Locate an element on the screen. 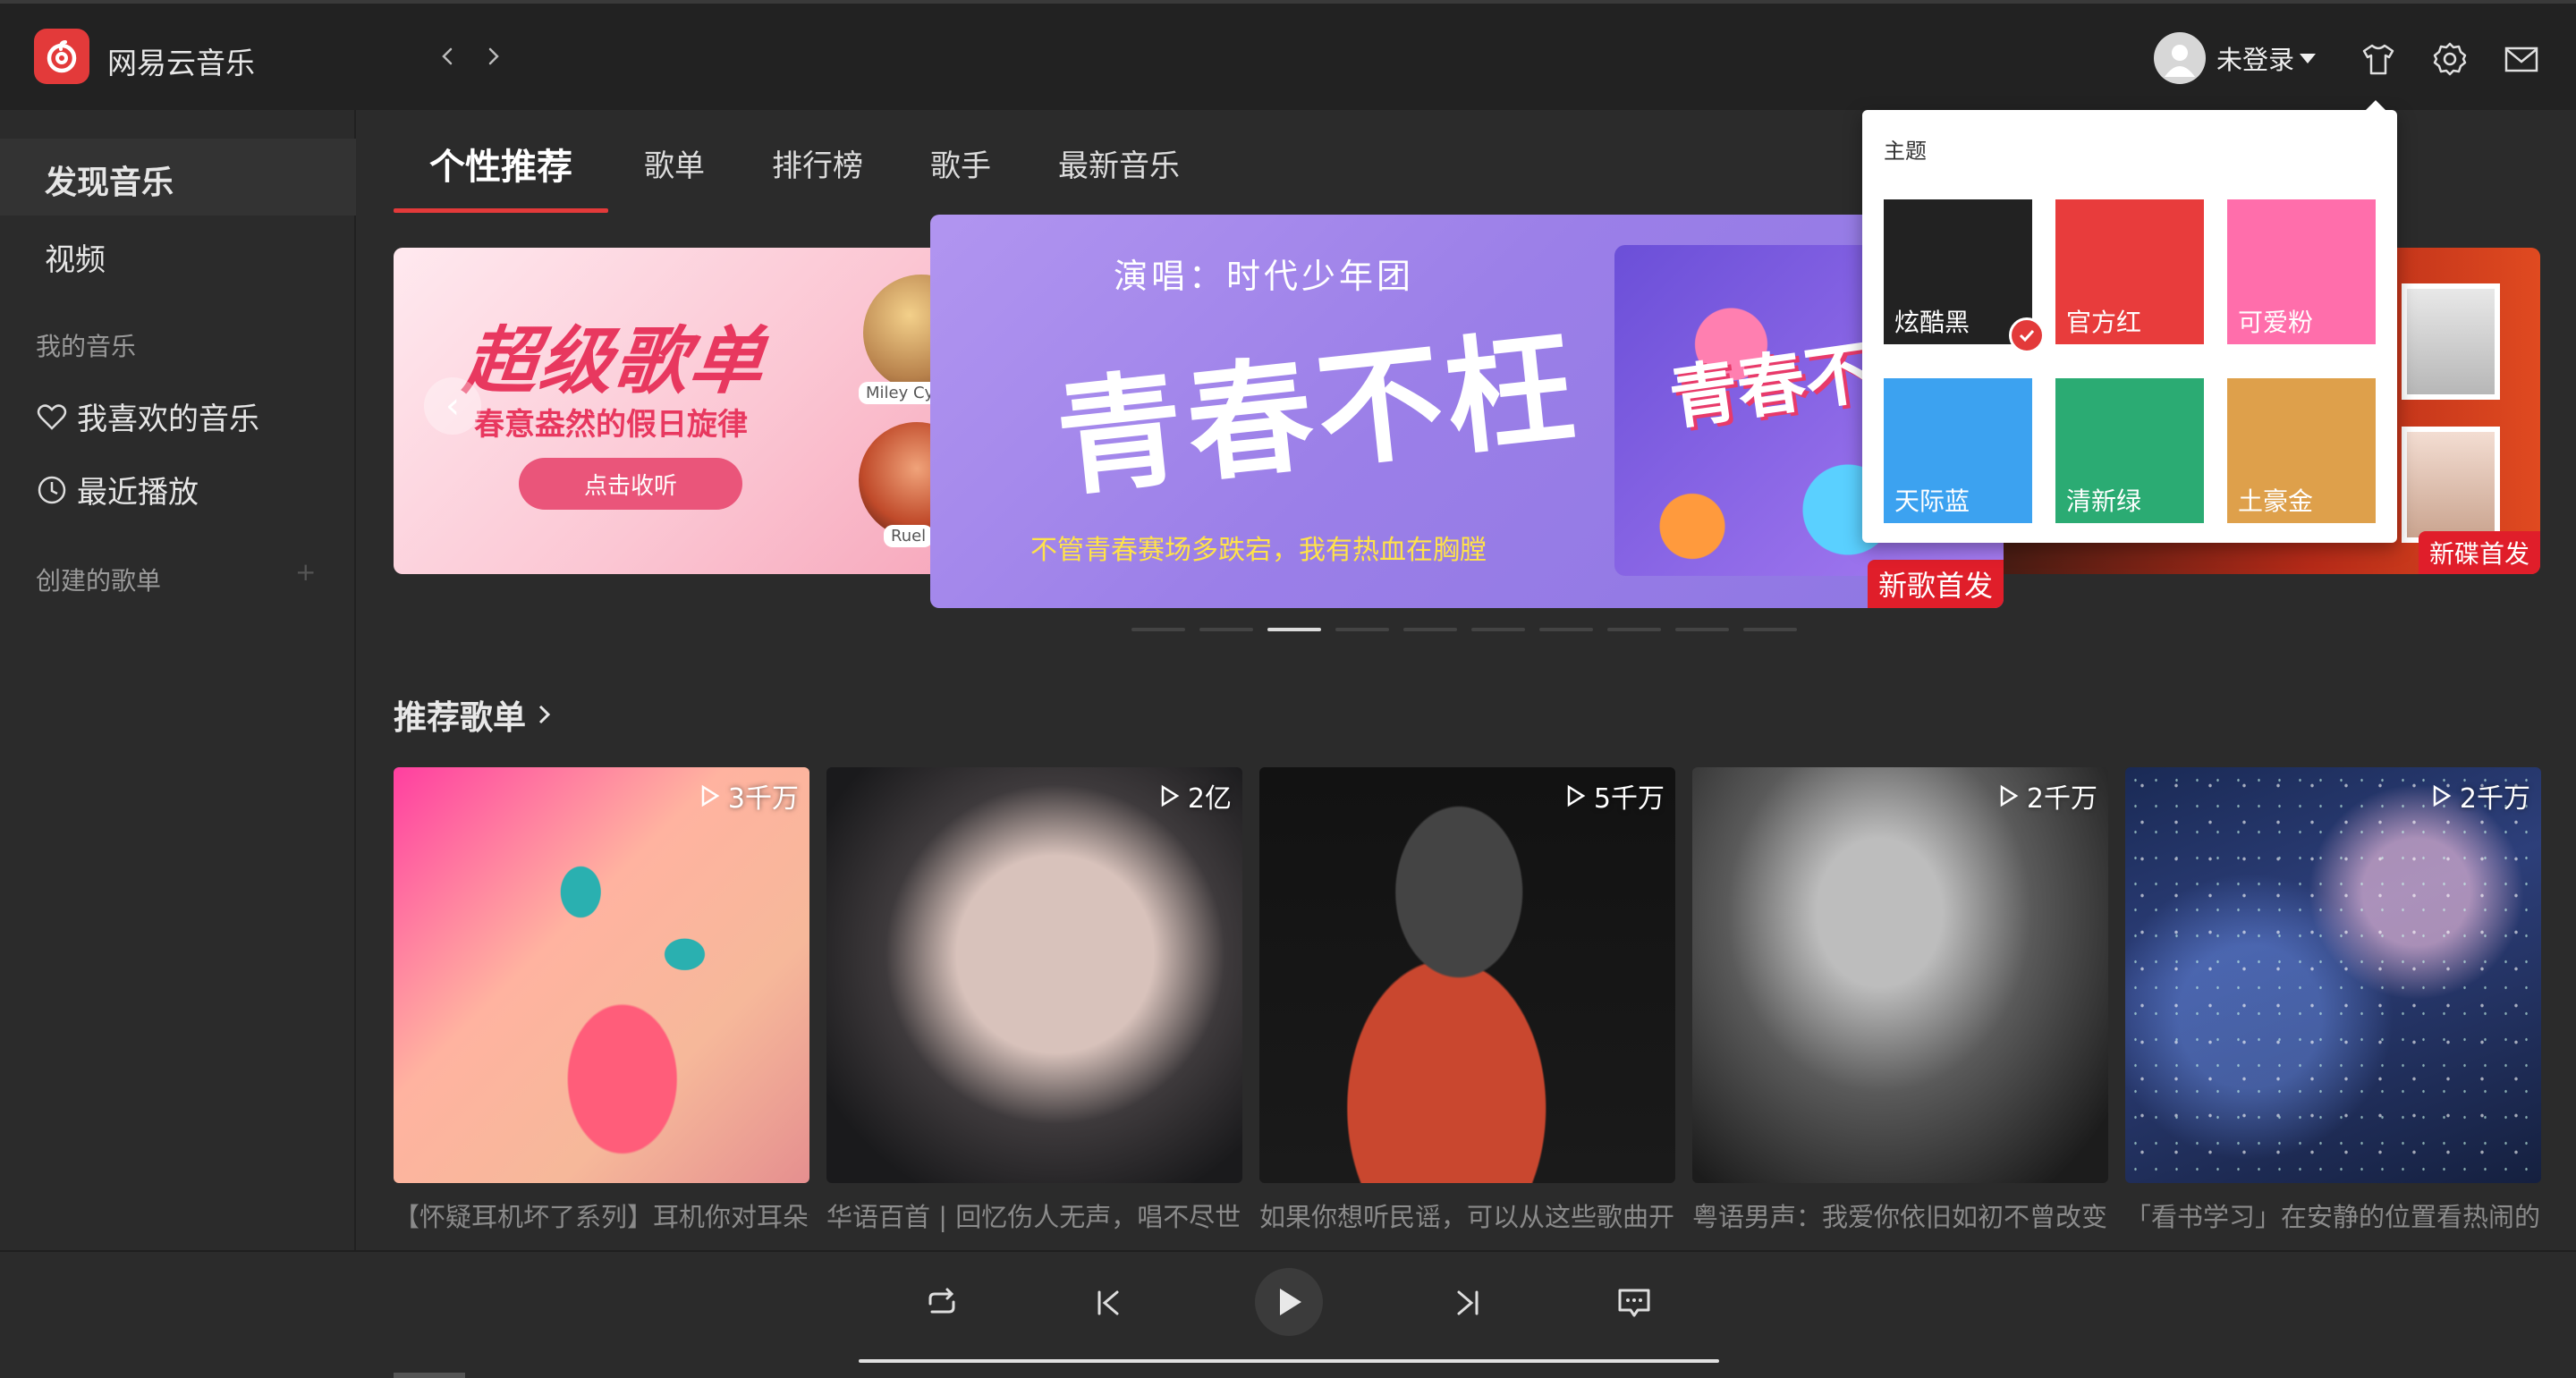 This screenshot has width=2576, height=1378. sidebar-item-label: 我喜欢的音乐 is located at coordinates (168, 419).